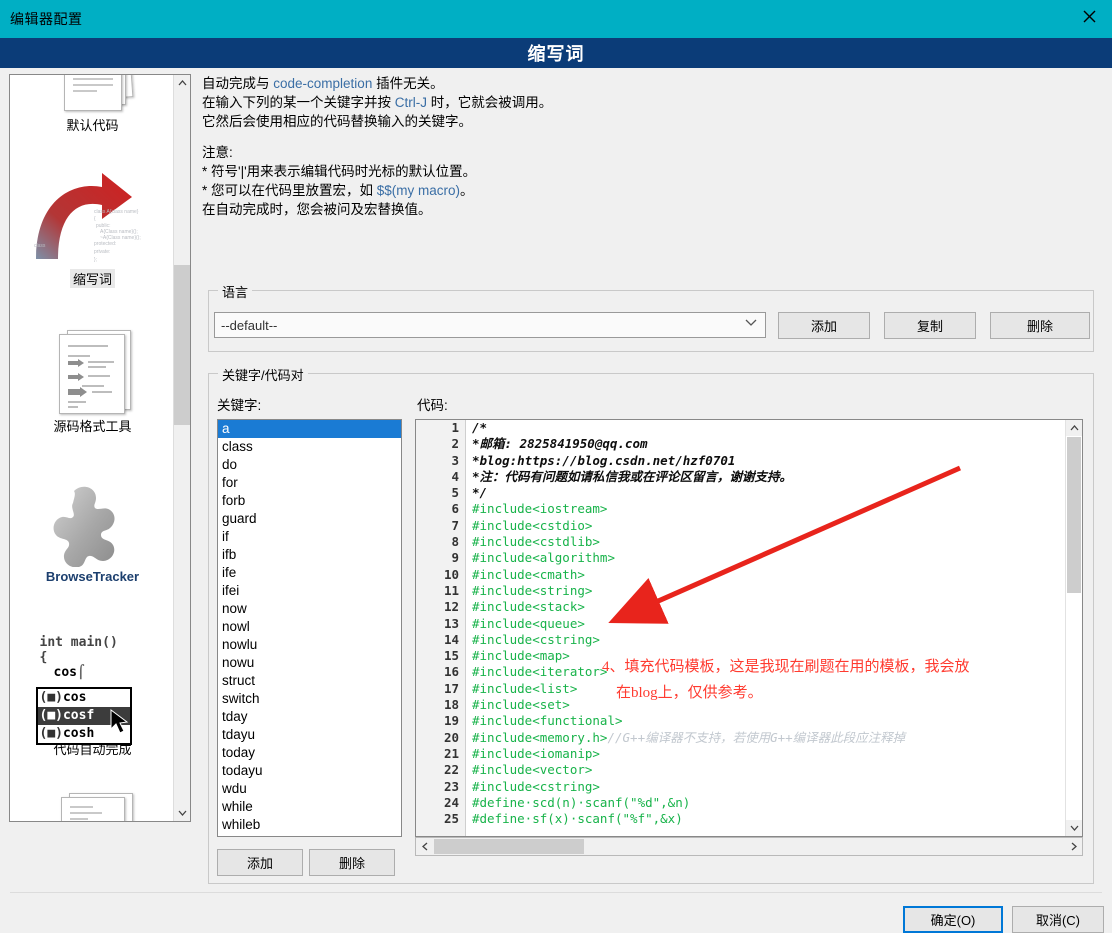  What do you see at coordinates (217, 152) in the screenshot?
I see `desc-note-title: 注意:` at bounding box center [217, 152].